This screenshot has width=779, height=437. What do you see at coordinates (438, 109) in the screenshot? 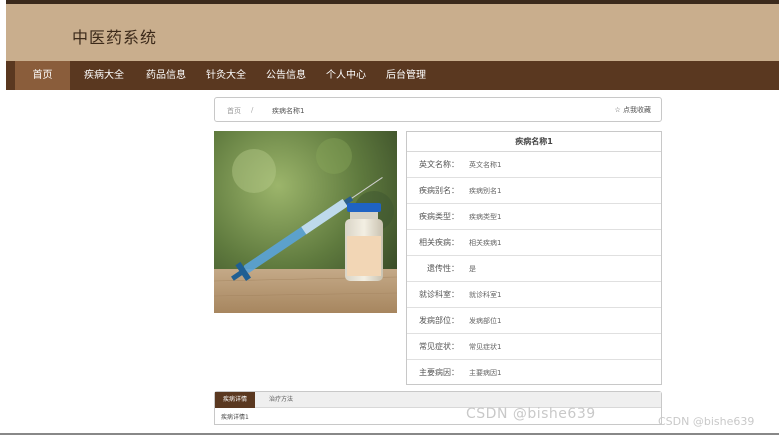
I see `breadcrumb: 首页 / 疾病名称1 ☆ 点我收藏` at bounding box center [438, 109].